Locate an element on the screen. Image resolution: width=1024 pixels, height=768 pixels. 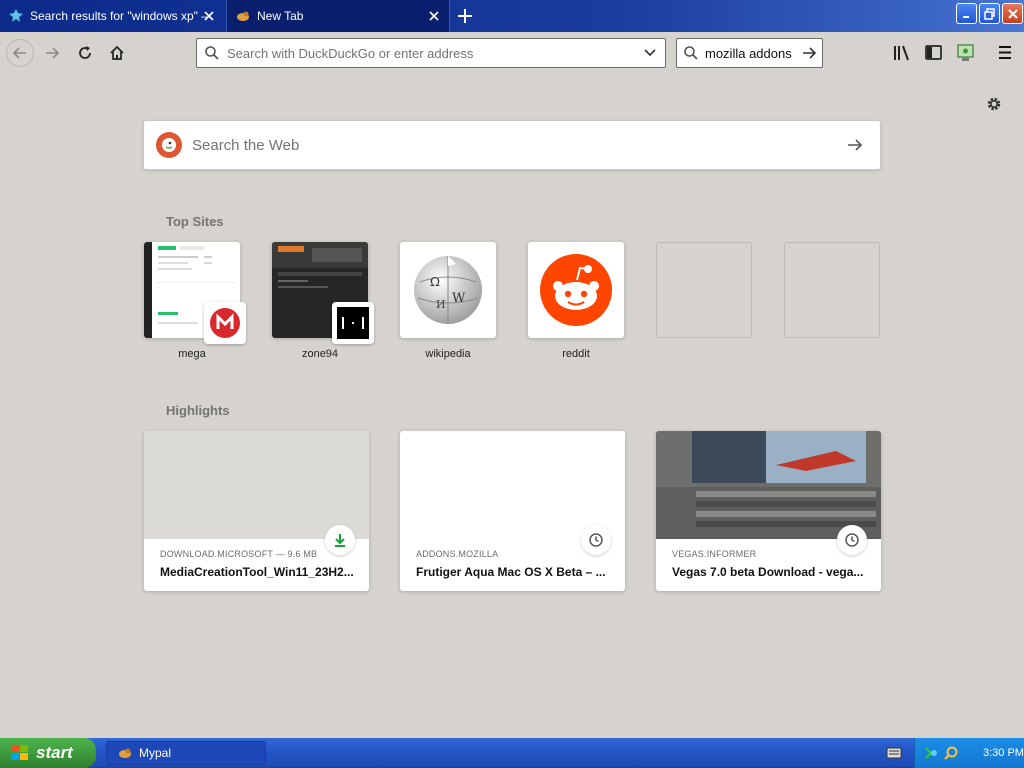
screenshot-icon is located at coordinates (966, 53).